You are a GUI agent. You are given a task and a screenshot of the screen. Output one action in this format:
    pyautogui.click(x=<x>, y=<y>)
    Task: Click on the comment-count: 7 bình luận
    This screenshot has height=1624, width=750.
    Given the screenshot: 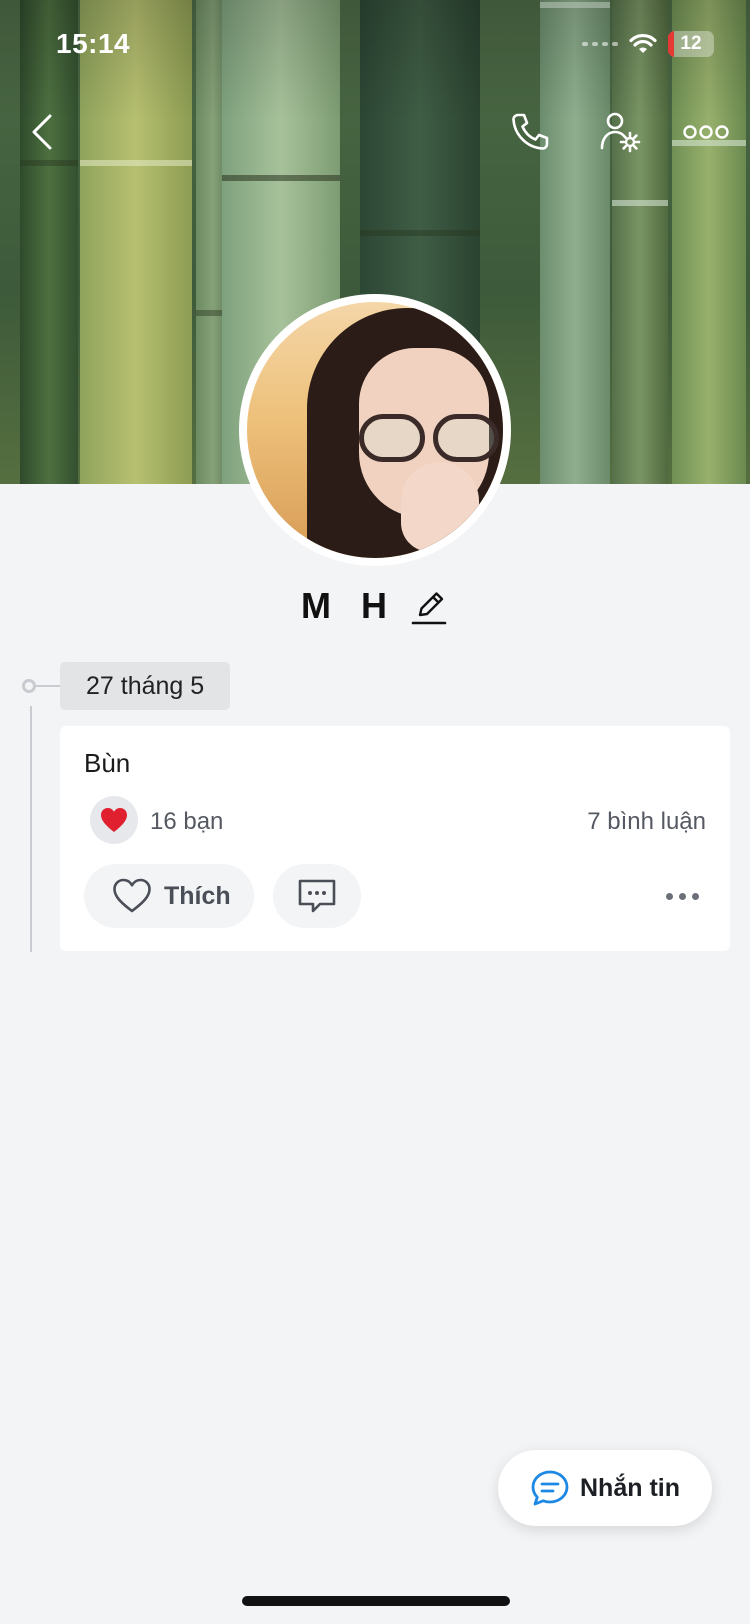 What is the action you would take?
    pyautogui.click(x=646, y=822)
    